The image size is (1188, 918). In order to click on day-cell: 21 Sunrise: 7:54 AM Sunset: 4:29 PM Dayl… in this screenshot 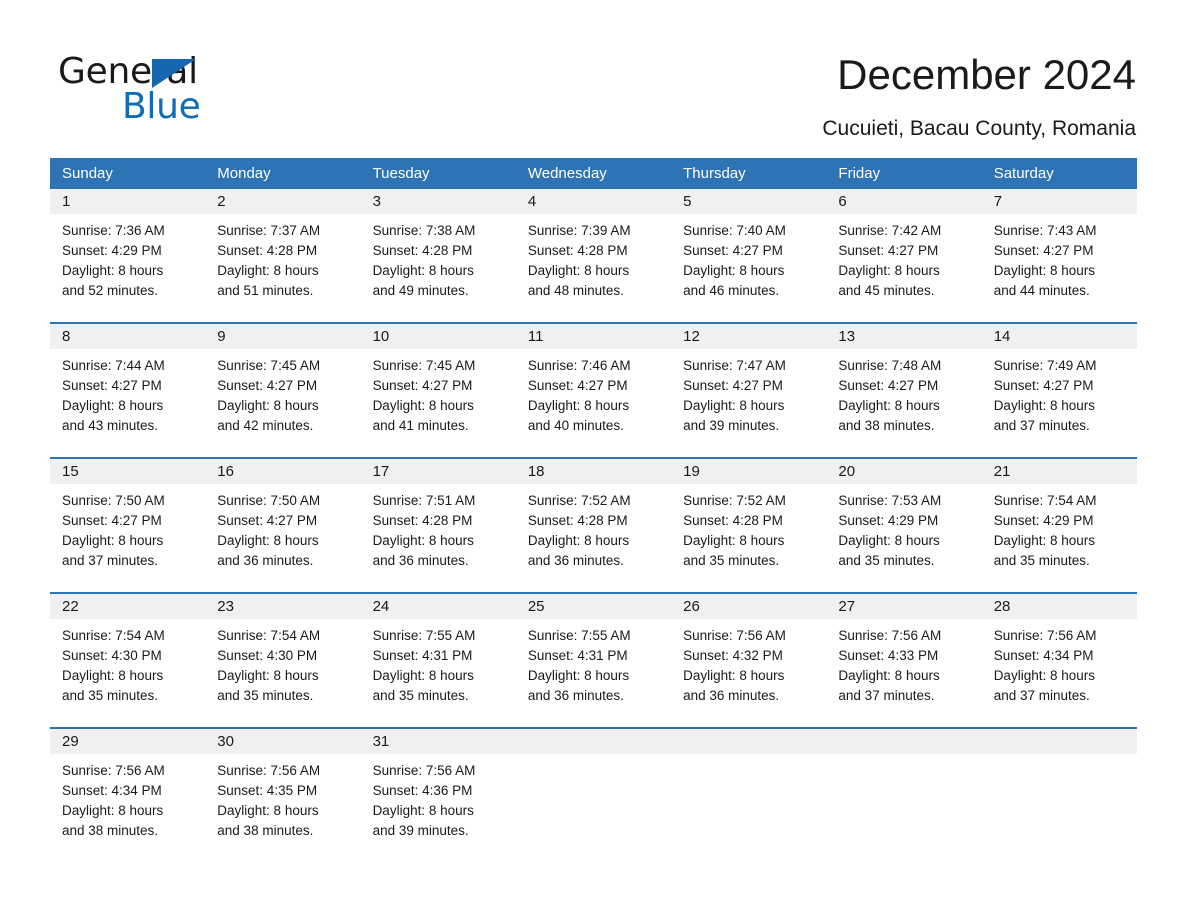, I will do `click(1059, 525)`.